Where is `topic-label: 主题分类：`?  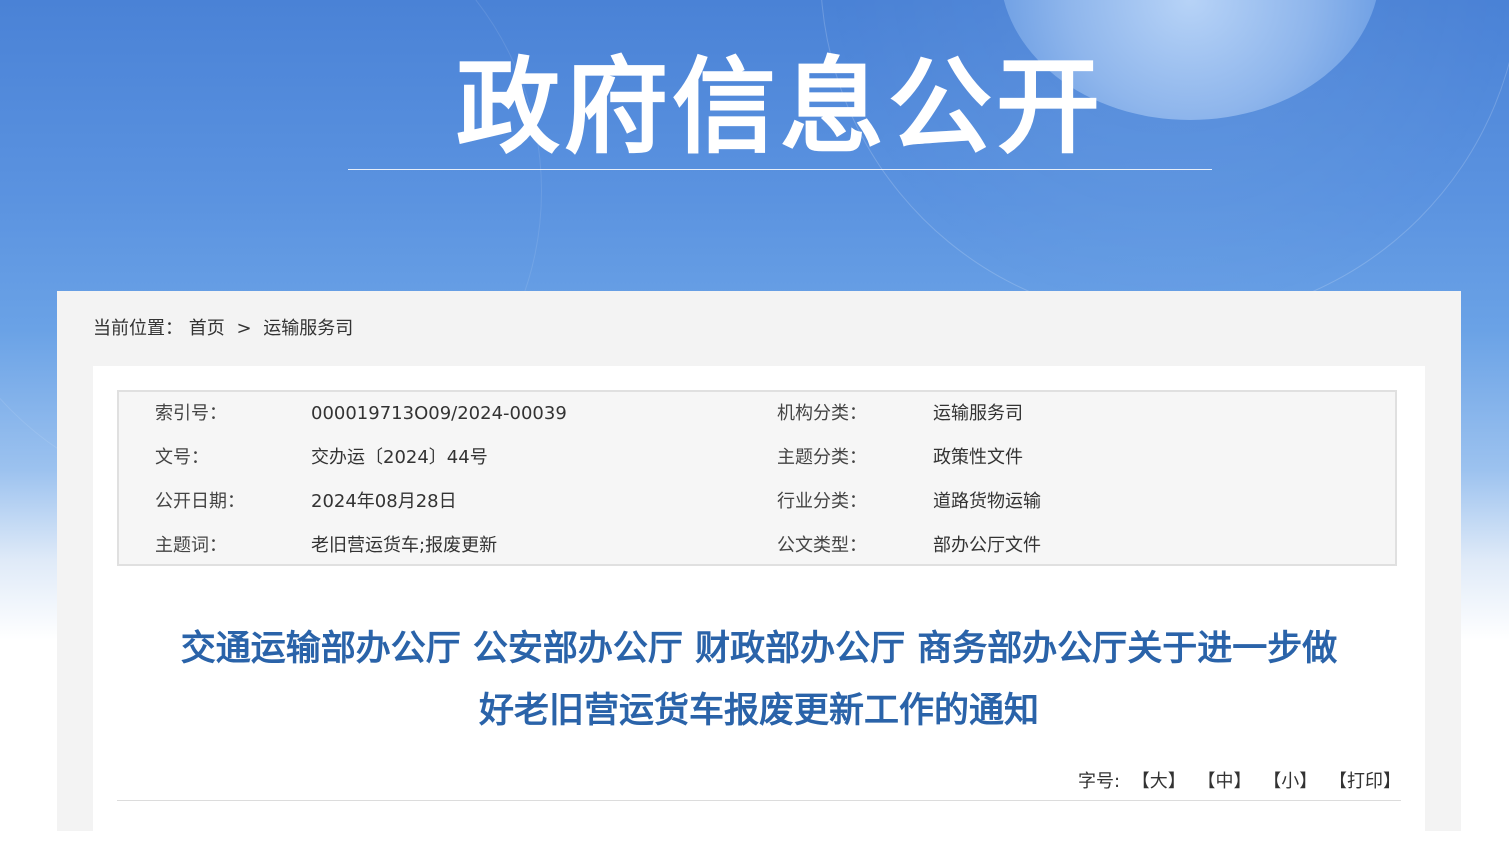 topic-label: 主题分类： is located at coordinates (822, 457).